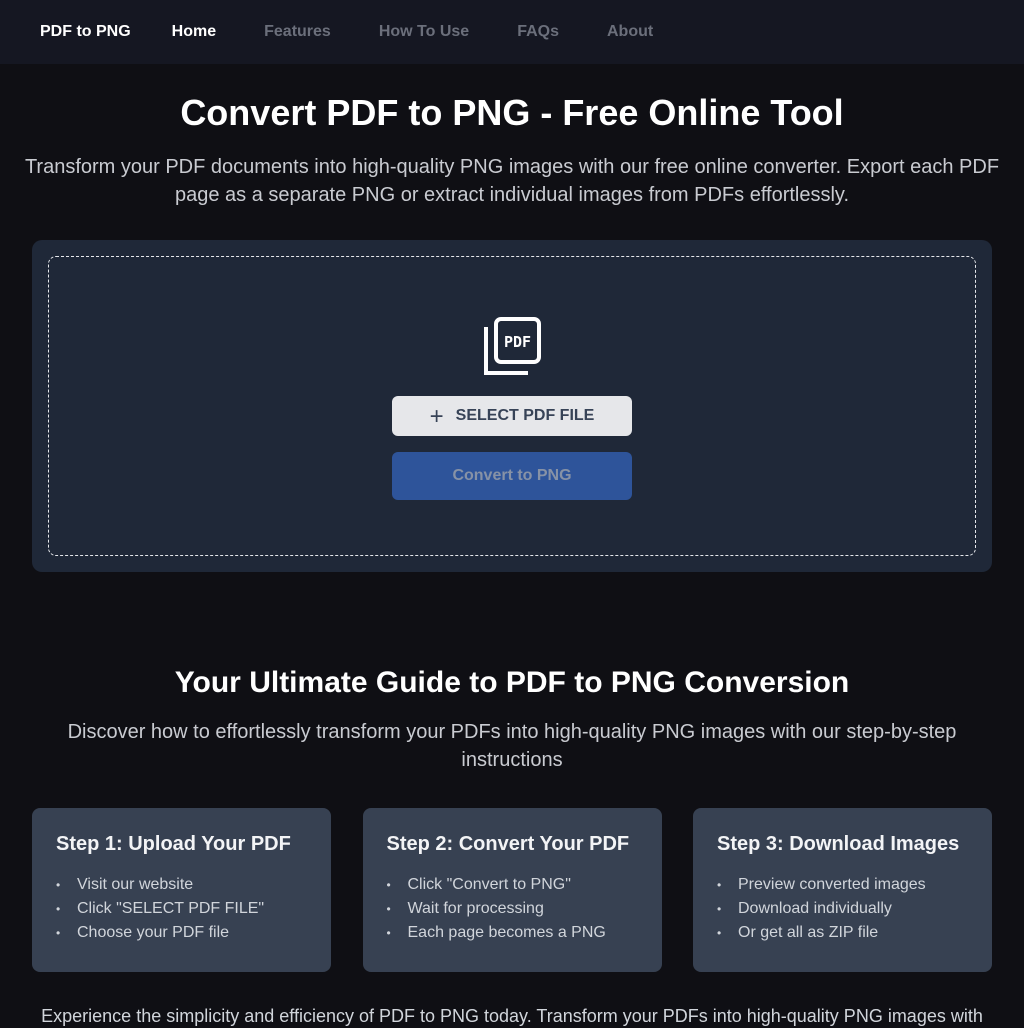 Image resolution: width=1024 pixels, height=1028 pixels. Describe the element at coordinates (512, 112) in the screenshot. I see `page-title: Convert PDF to PNG - Free Online Tool` at that location.